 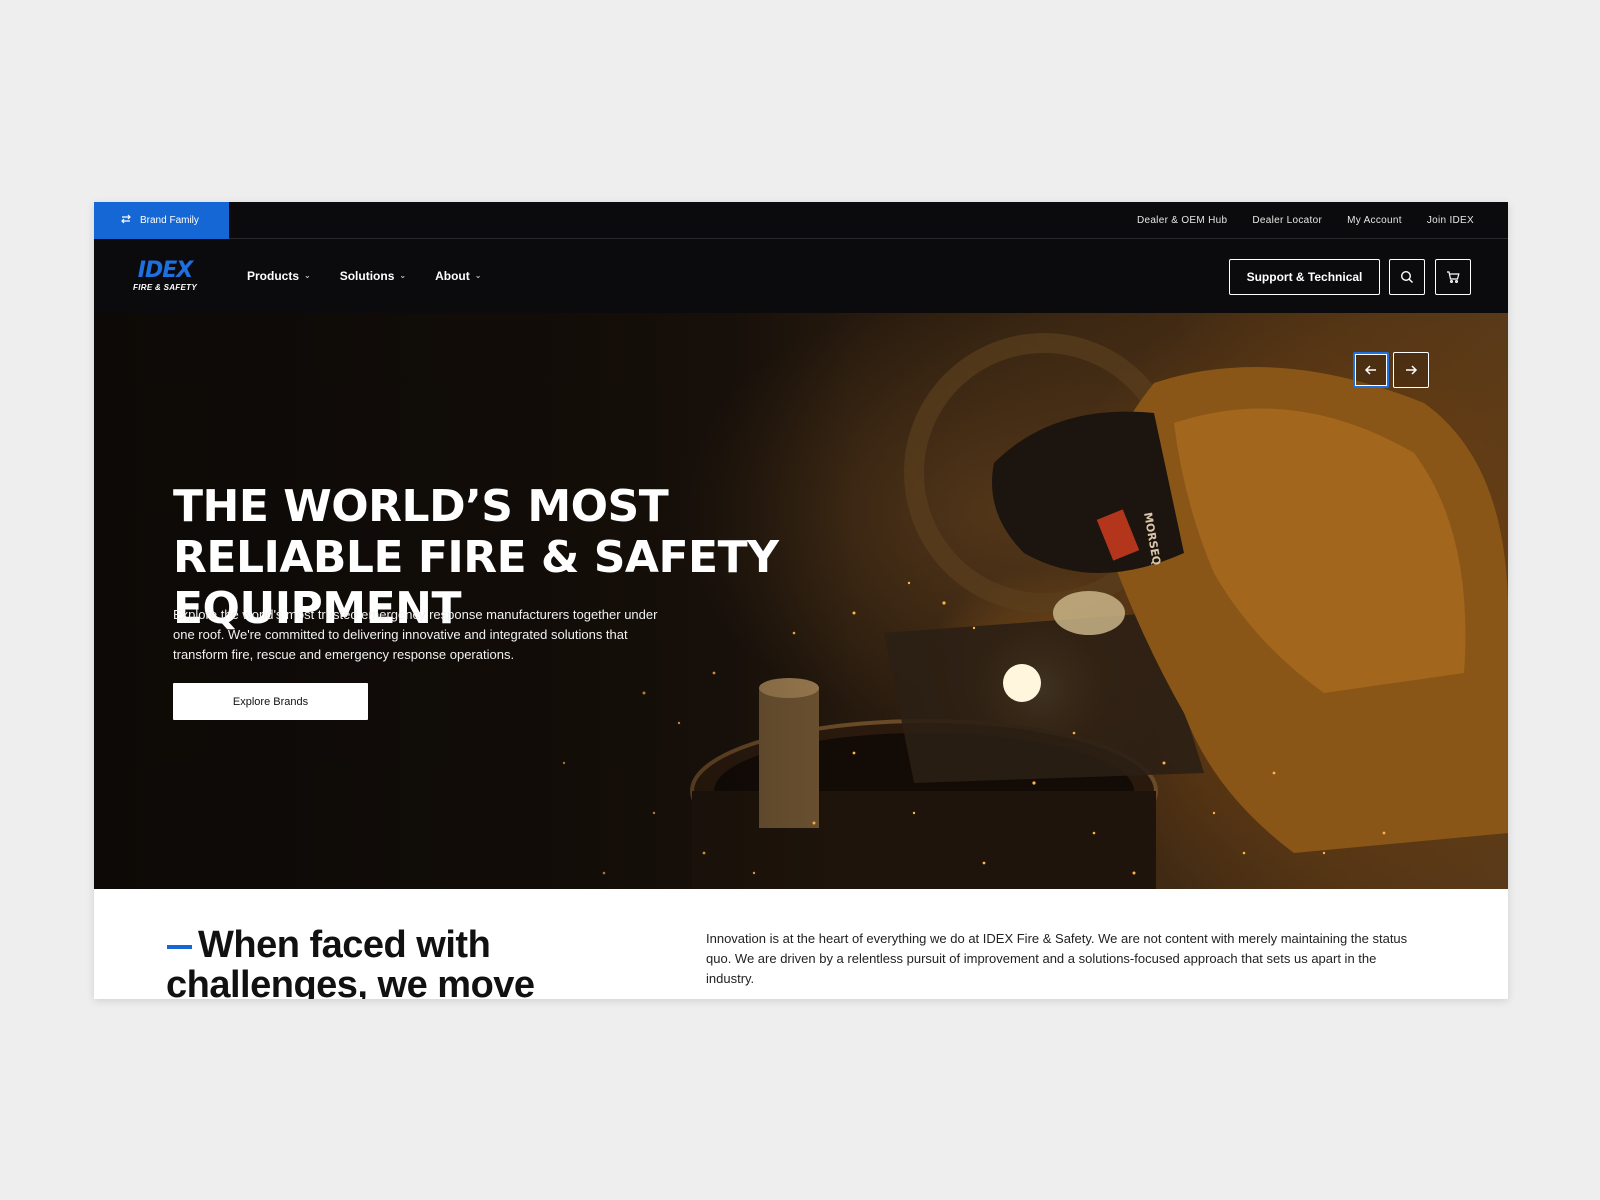 What do you see at coordinates (1450, 220) in the screenshot?
I see `link-join-idex: Join IDEX` at bounding box center [1450, 220].